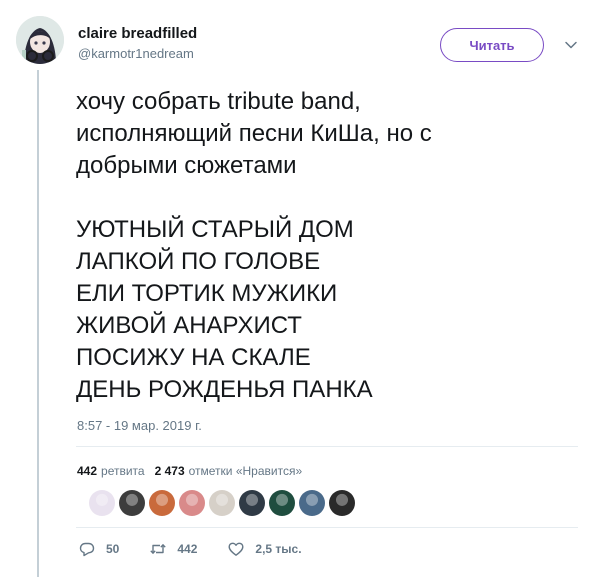  What do you see at coordinates (278, 549) in the screenshot?
I see `like-count: 2,5 тыс.` at bounding box center [278, 549].